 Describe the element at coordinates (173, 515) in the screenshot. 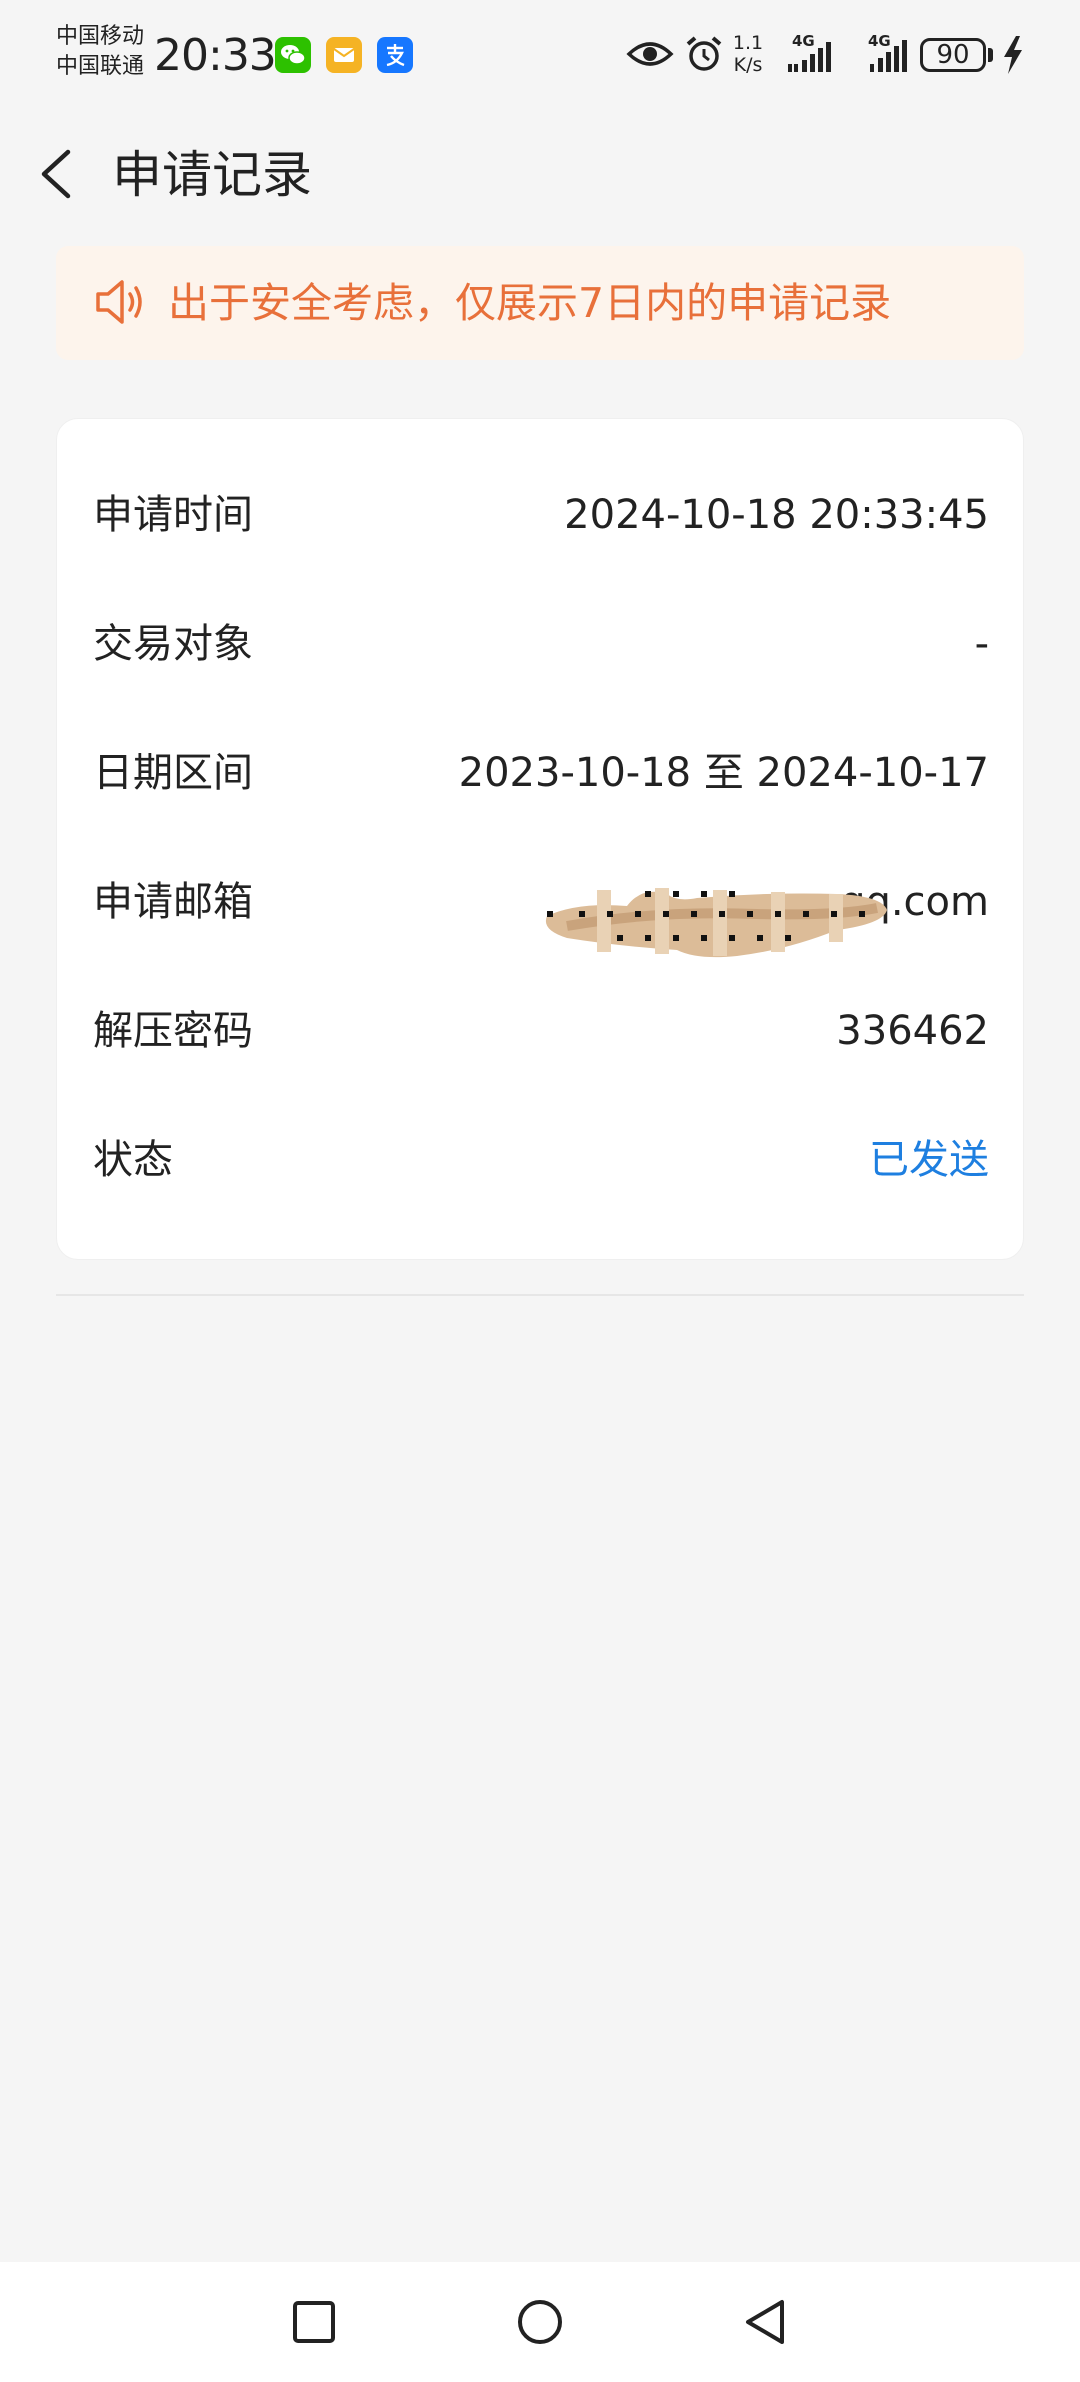

I see `row-label: 申请时间` at that location.